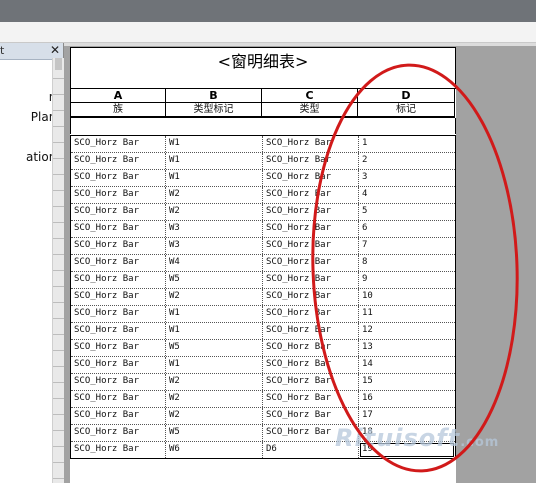  What do you see at coordinates (407, 348) in the screenshot?
I see `table-cell: 13` at bounding box center [407, 348].